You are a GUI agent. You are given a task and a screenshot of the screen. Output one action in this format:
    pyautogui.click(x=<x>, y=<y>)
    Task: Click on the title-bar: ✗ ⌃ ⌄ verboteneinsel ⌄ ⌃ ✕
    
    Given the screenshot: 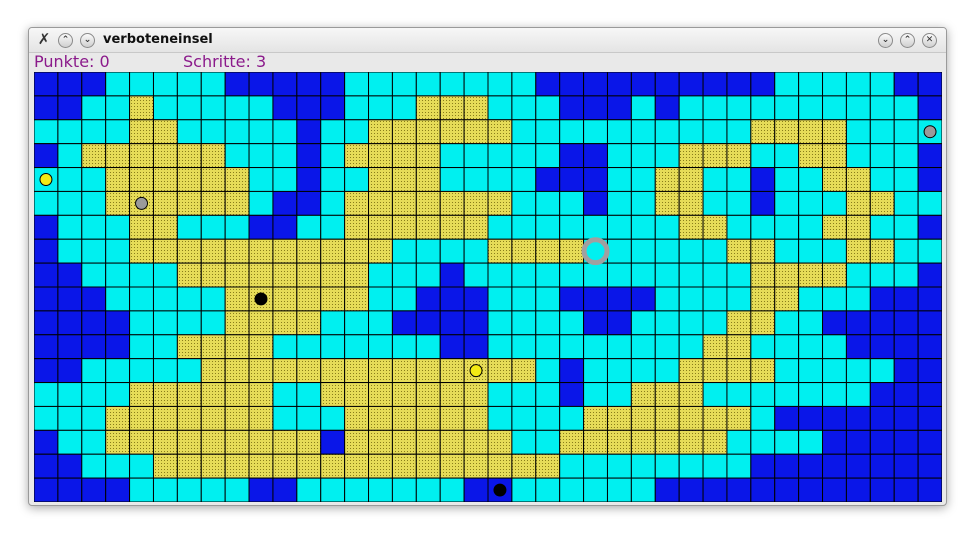 What is the action you would take?
    pyautogui.click(x=487, y=40)
    